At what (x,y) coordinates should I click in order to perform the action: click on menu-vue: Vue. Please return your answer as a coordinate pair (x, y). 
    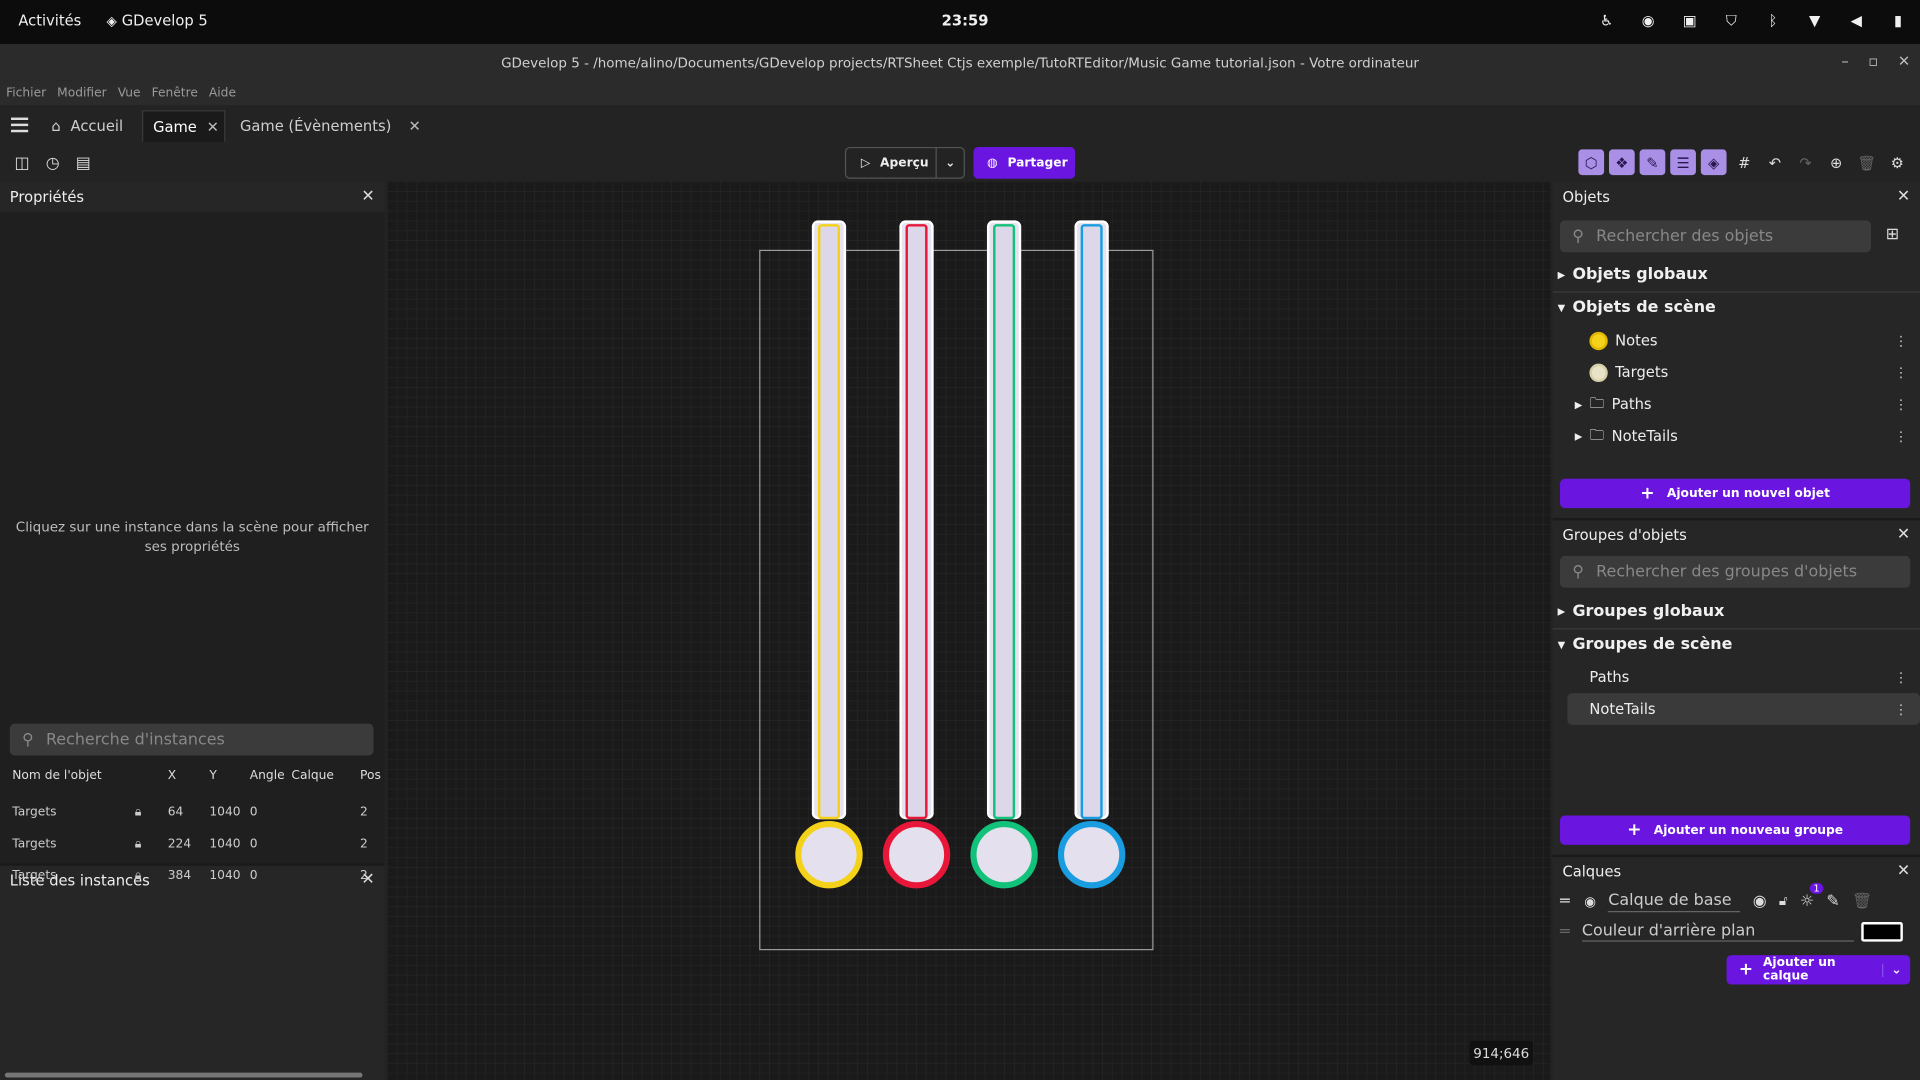
    Looking at the image, I should click on (129, 92).